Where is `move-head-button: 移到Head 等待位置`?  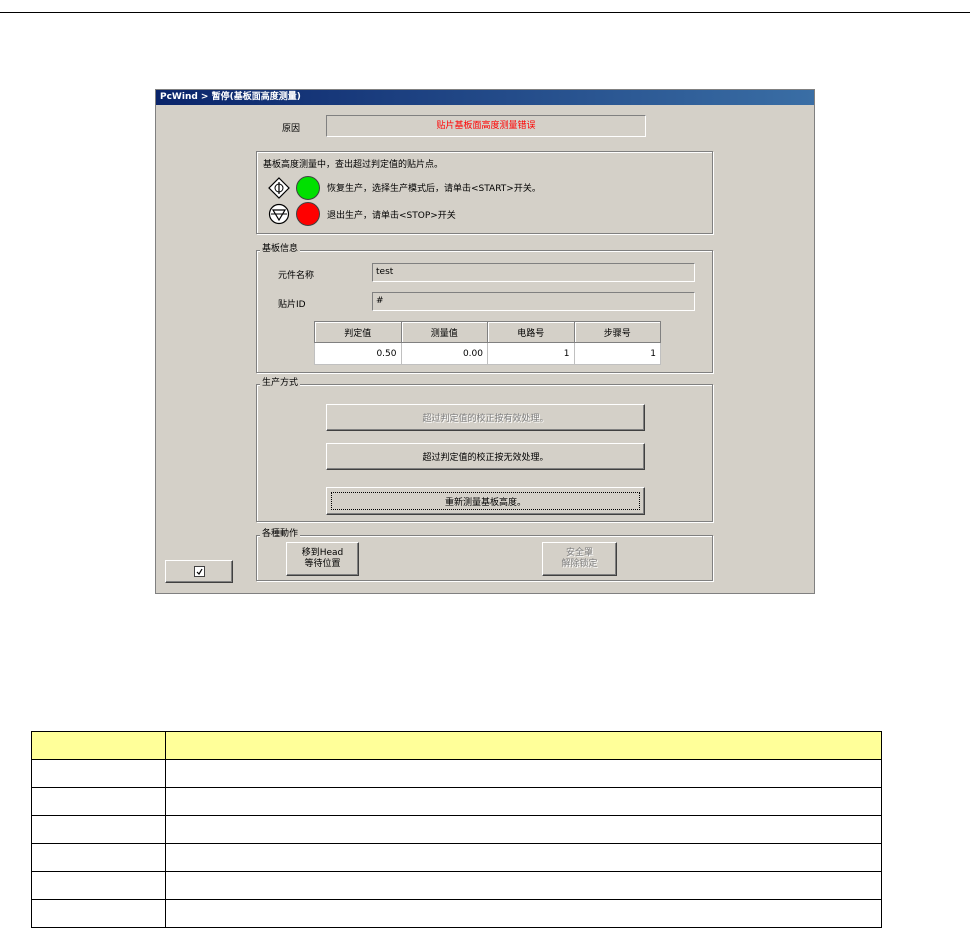 move-head-button: 移到Head 等待位置 is located at coordinates (322, 559).